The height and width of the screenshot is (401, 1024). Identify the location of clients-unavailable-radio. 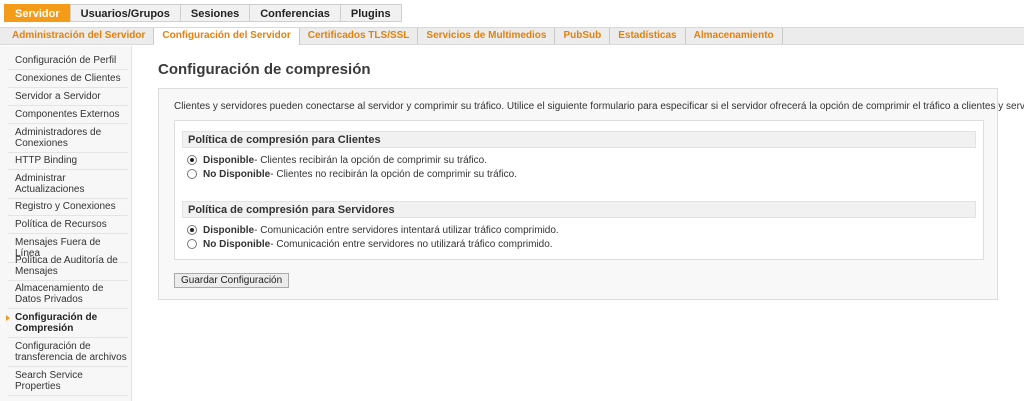
(192, 174).